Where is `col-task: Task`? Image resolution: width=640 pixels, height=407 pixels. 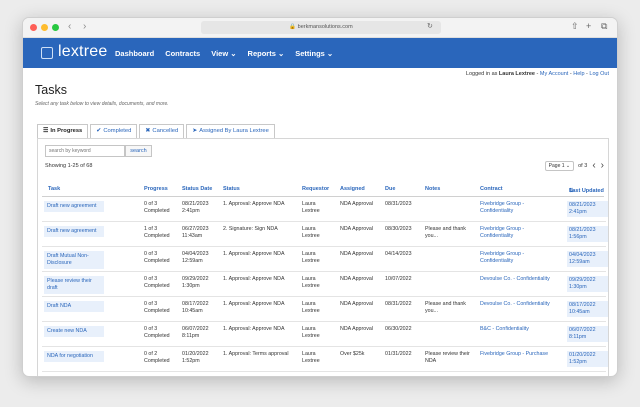
col-task: Task is located at coordinates (54, 189).